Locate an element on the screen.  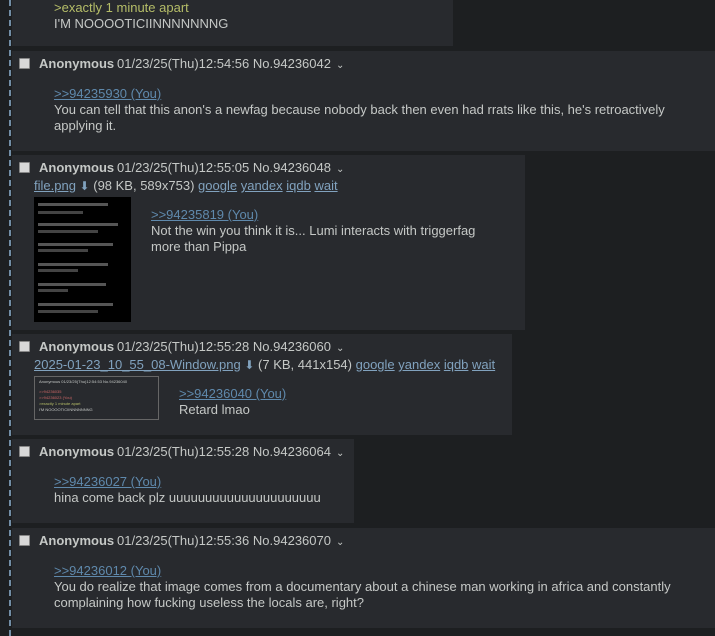
post-message: I'M NOOOOTICIINNNNNNNG is located at coordinates (141, 23).